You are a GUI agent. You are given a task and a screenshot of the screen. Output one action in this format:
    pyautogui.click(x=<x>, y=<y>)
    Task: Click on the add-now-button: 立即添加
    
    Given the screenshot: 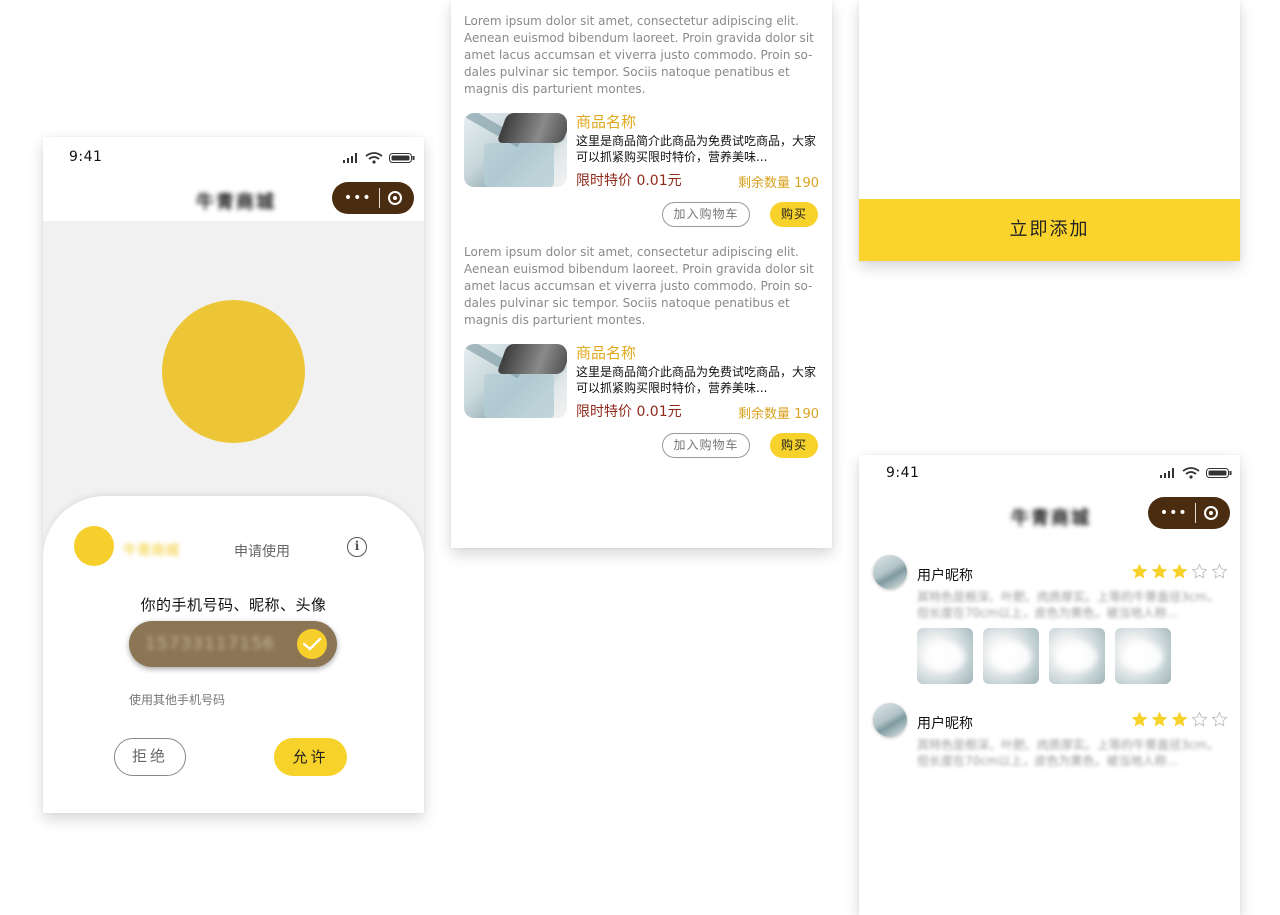 What is the action you would take?
    pyautogui.click(x=1049, y=230)
    